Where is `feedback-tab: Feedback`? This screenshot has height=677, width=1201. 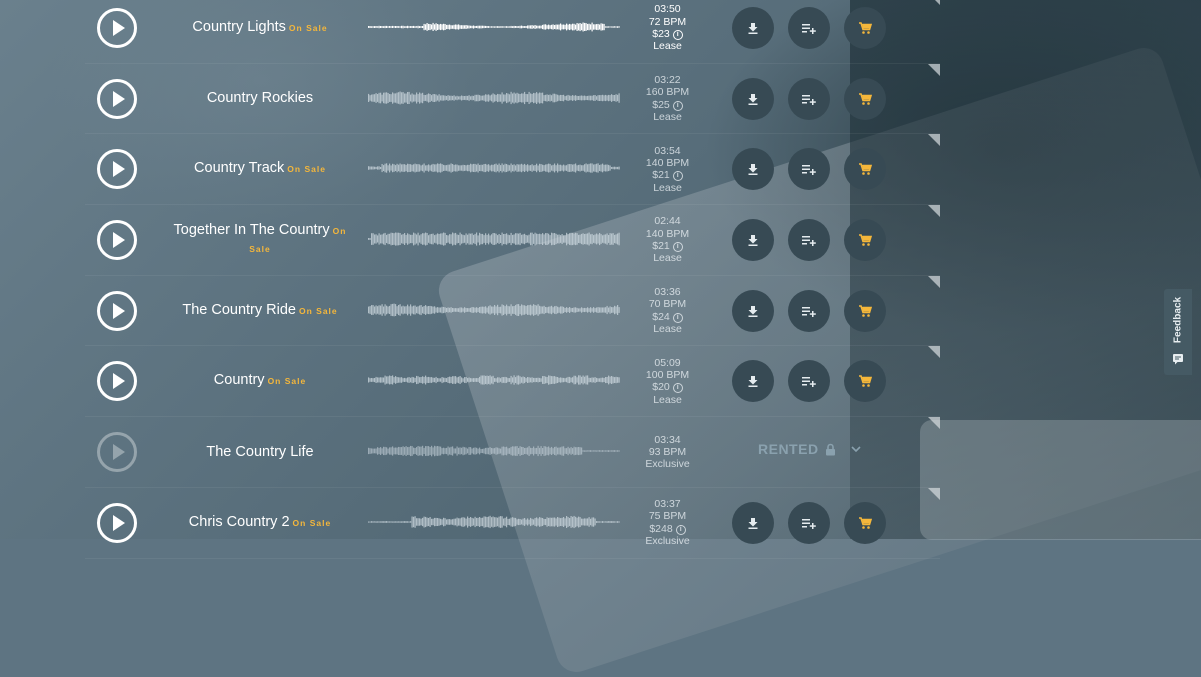 feedback-tab: Feedback is located at coordinates (1178, 332).